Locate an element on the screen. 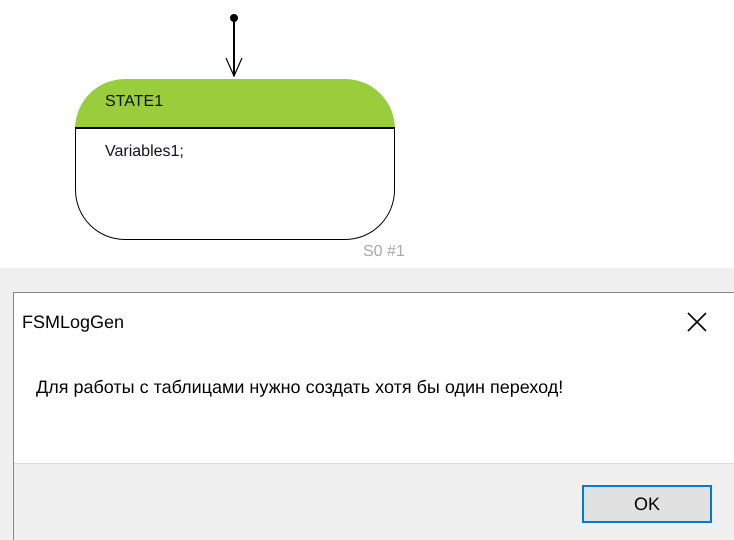  ok-button: OK is located at coordinates (647, 504).